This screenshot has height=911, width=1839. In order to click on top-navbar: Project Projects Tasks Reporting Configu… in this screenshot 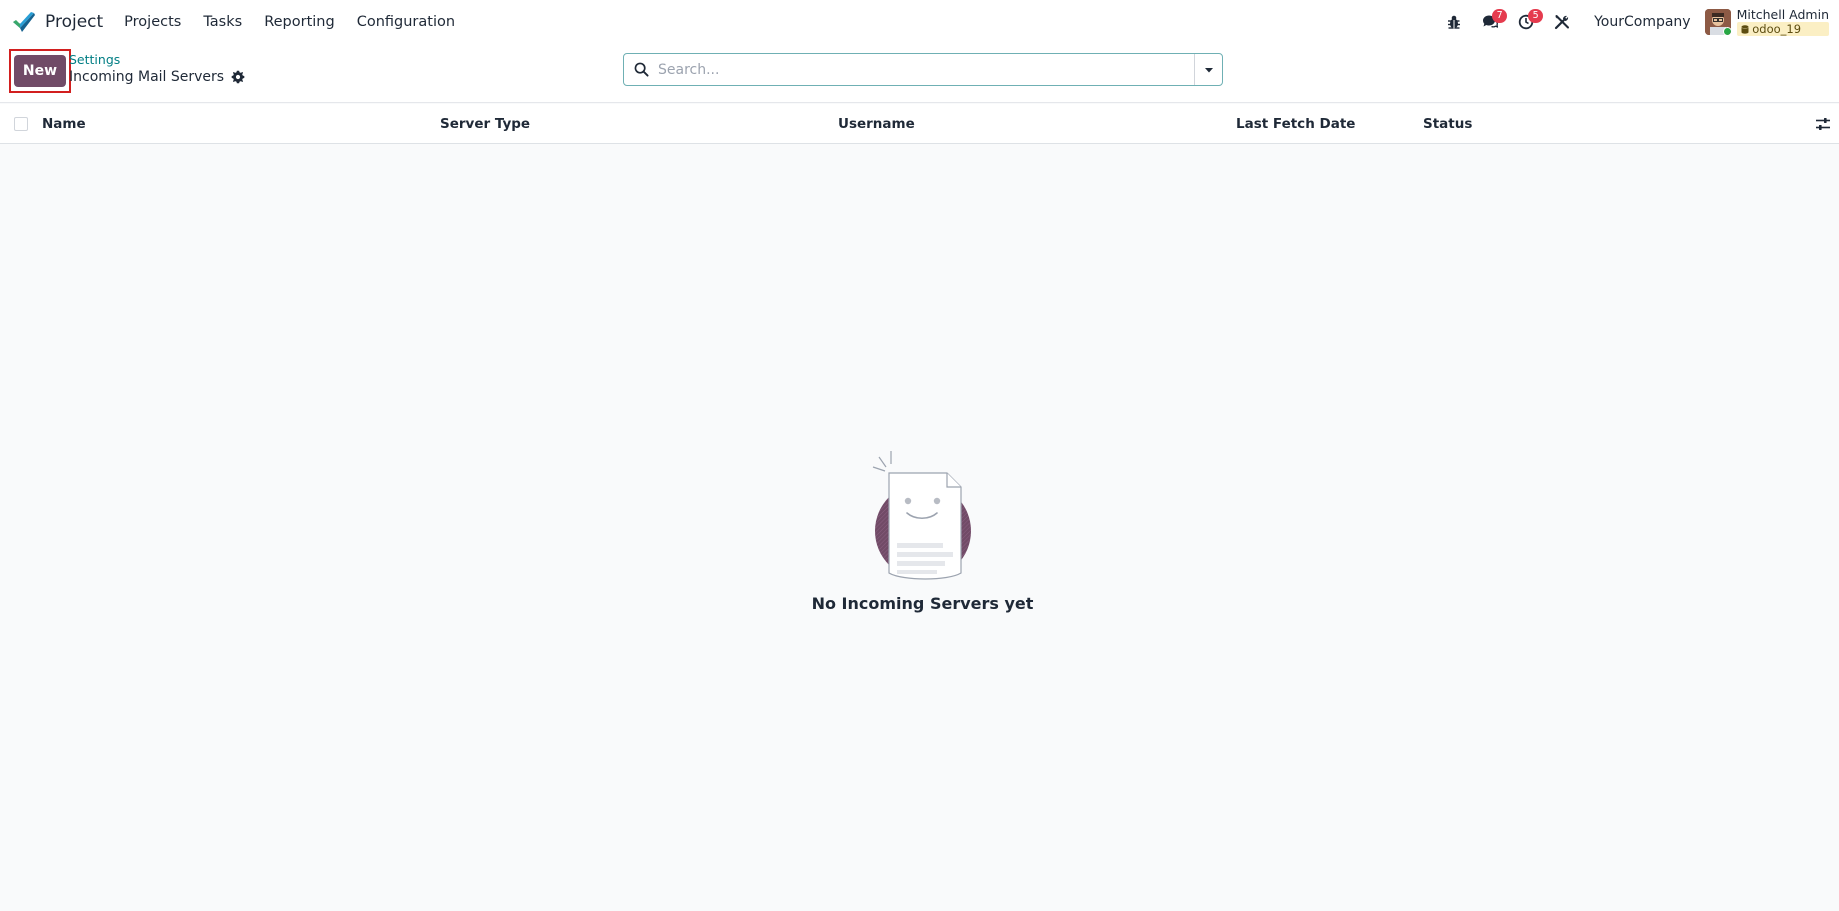, I will do `click(919, 22)`.